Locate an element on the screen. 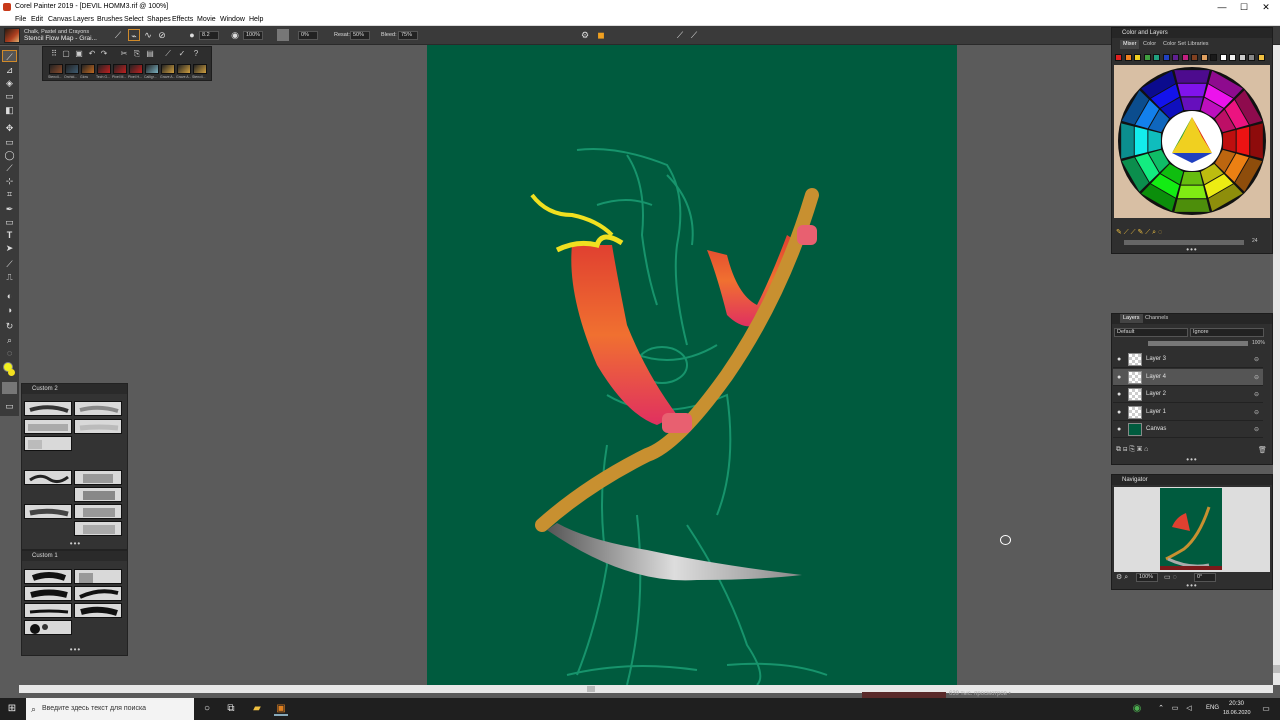 The width and height of the screenshot is (1280, 720). size-field: 8.2 is located at coordinates (209, 35).